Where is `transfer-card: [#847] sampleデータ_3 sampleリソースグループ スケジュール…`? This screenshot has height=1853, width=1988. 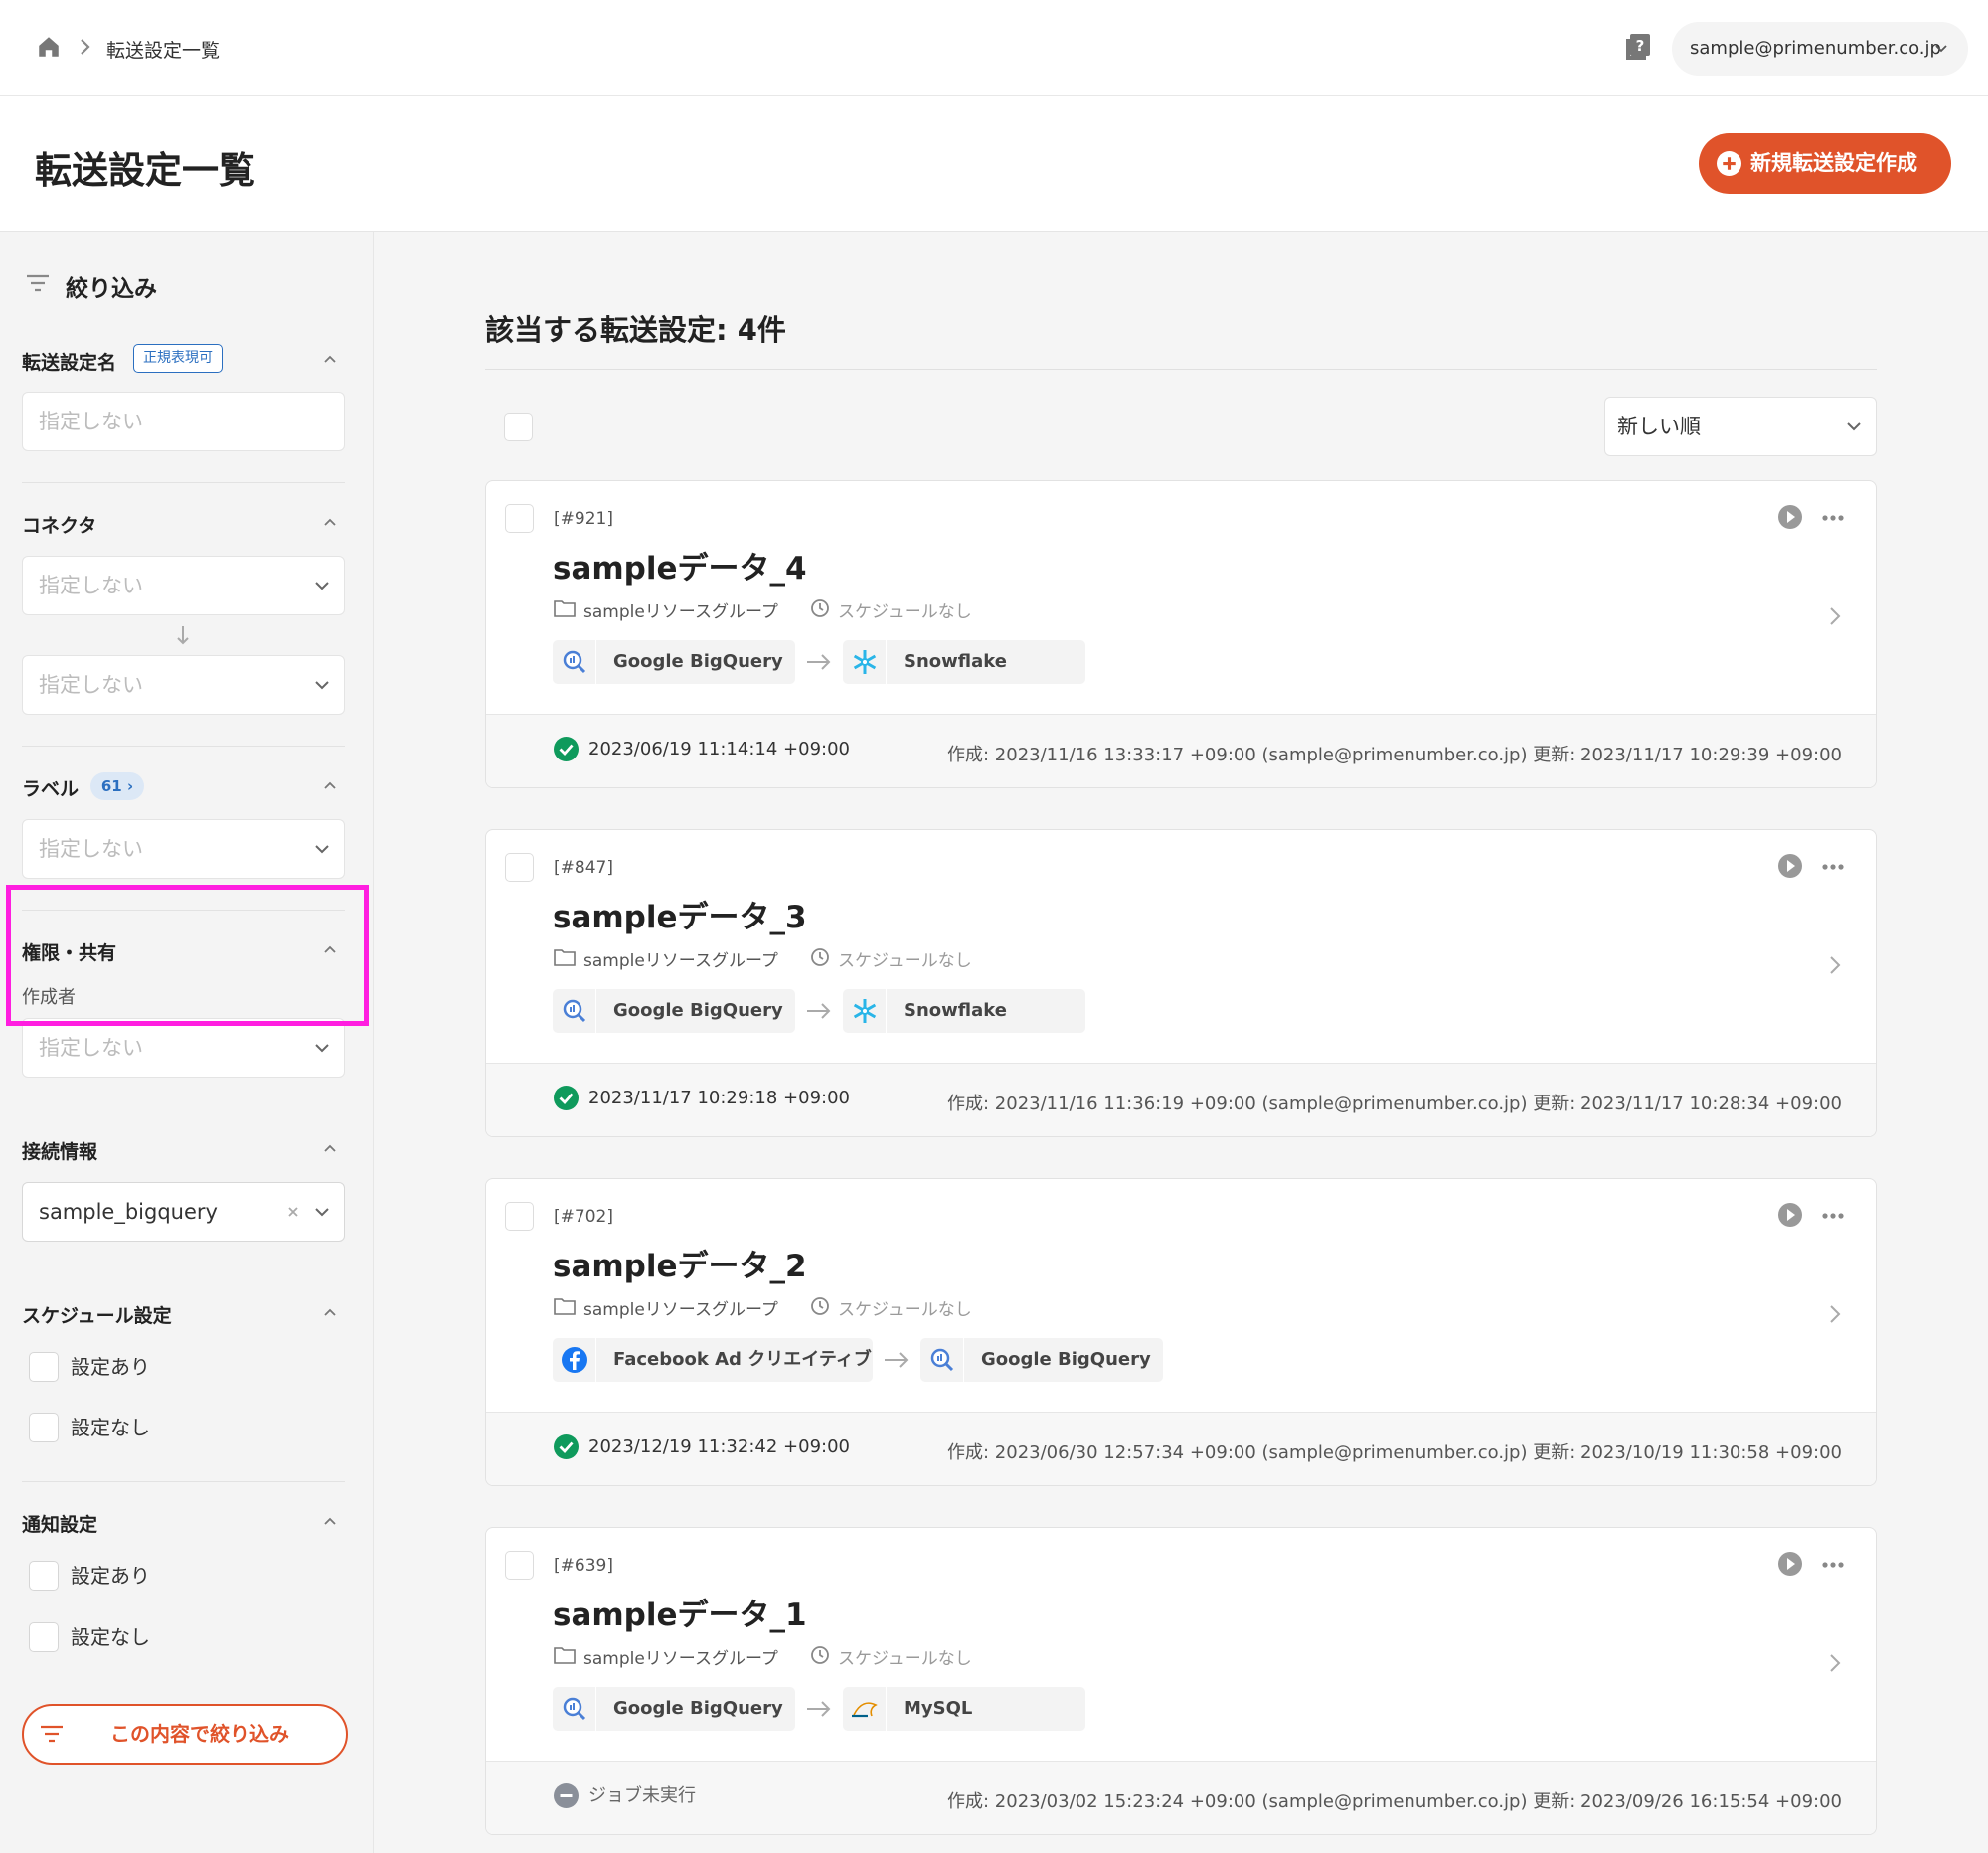
transfer-card: [#847] sampleデータ_3 sampleリソースグループ スケジュール… is located at coordinates (1181, 983).